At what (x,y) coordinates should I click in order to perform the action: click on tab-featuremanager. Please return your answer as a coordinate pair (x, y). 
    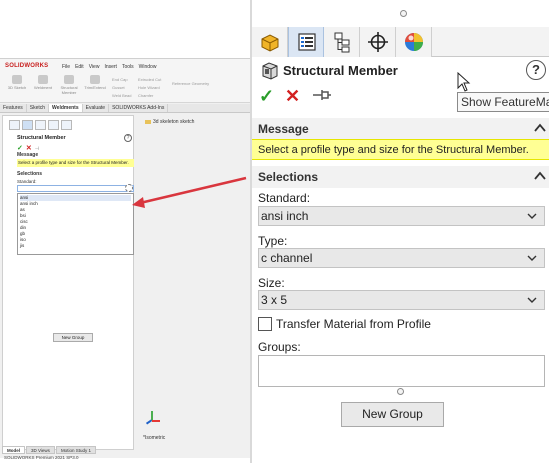
    Looking at the image, I should click on (270, 42).